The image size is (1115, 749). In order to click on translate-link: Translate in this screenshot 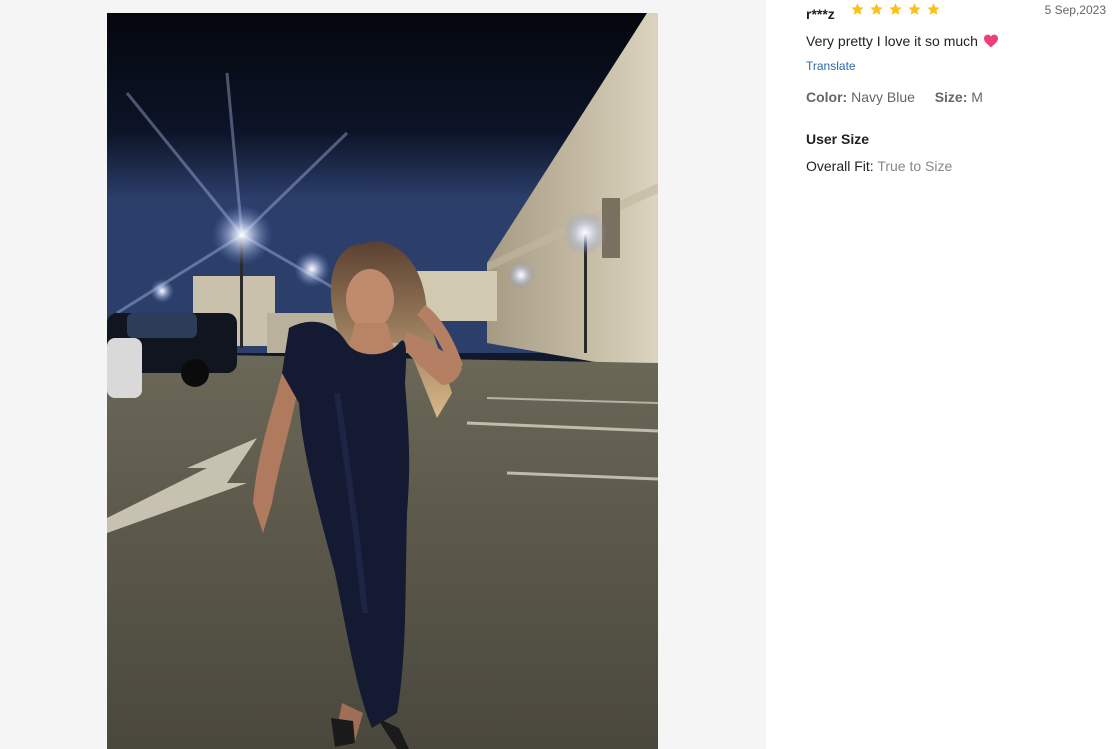, I will do `click(831, 66)`.